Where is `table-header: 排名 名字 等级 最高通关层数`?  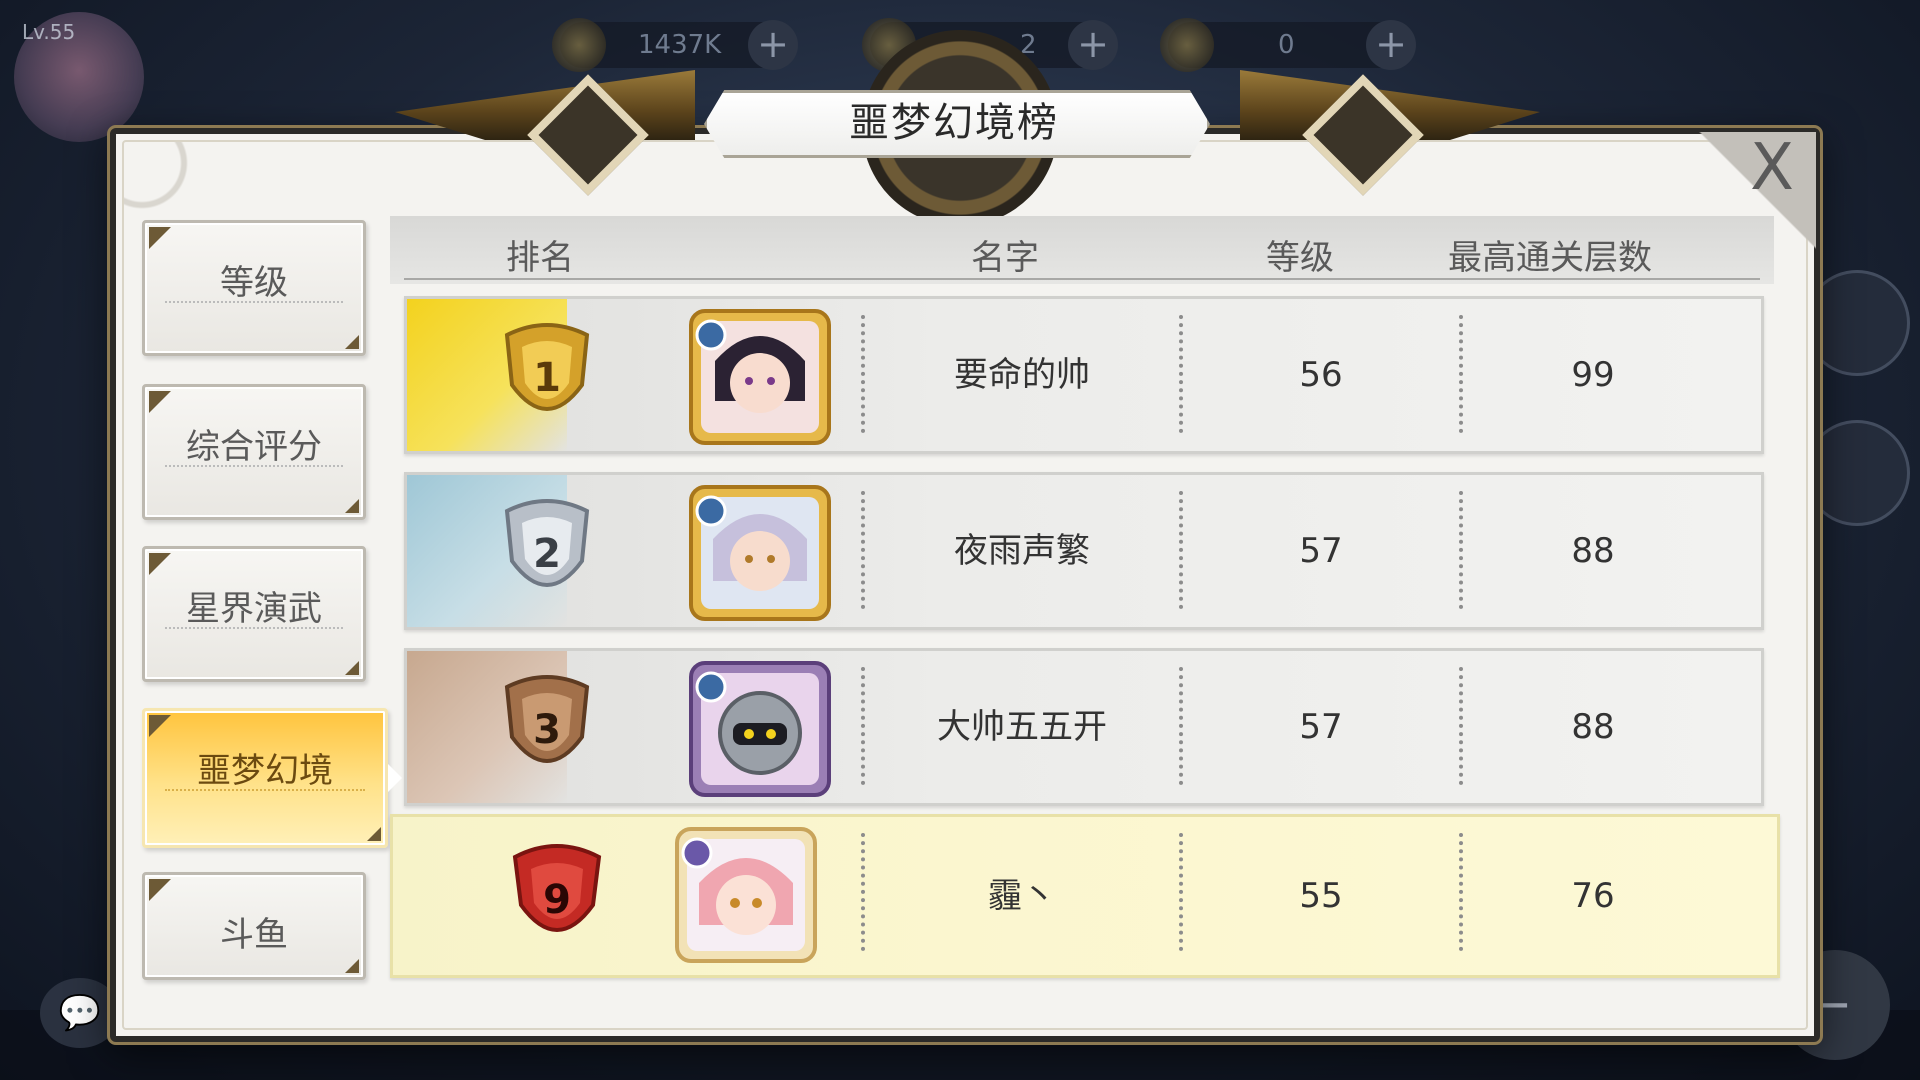 table-header: 排名 名字 等级 最高通关层数 is located at coordinates (1082, 250).